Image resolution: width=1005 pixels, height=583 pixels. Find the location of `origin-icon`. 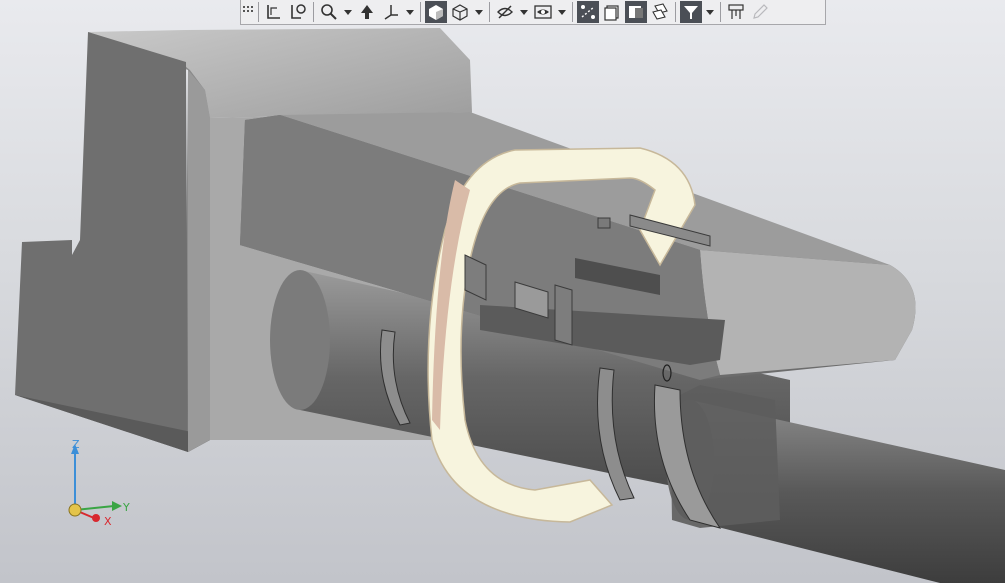

origin-icon is located at coordinates (75, 510).